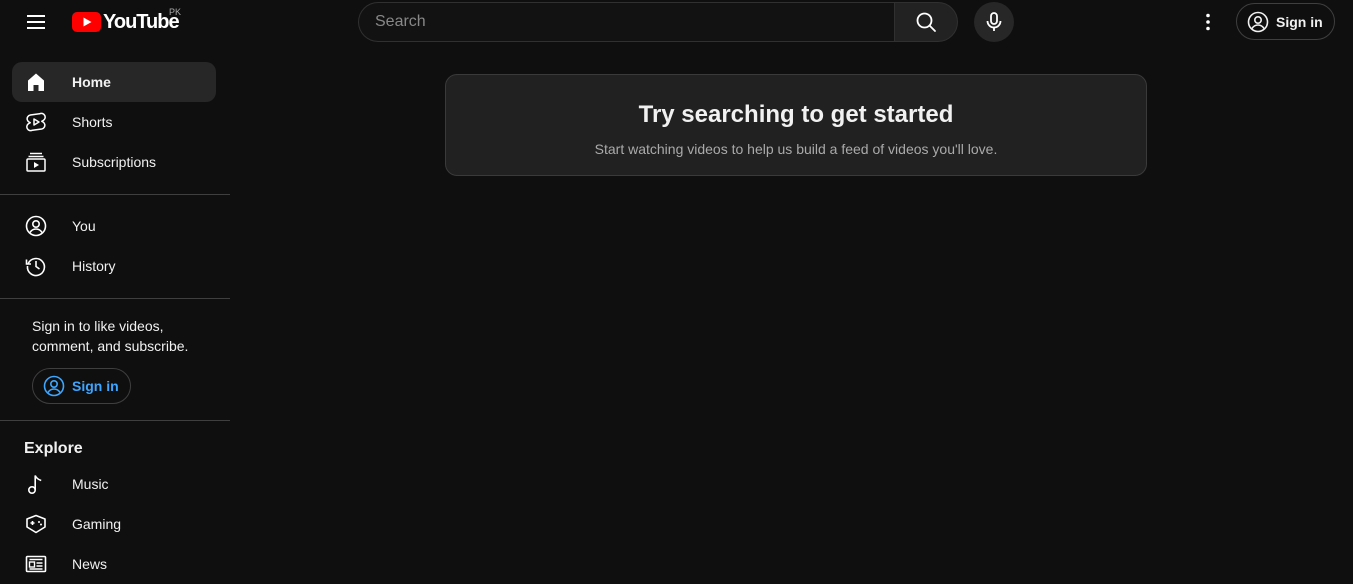 The height and width of the screenshot is (584, 1353). I want to click on sidebar-item-label: Gaming, so click(97, 524).